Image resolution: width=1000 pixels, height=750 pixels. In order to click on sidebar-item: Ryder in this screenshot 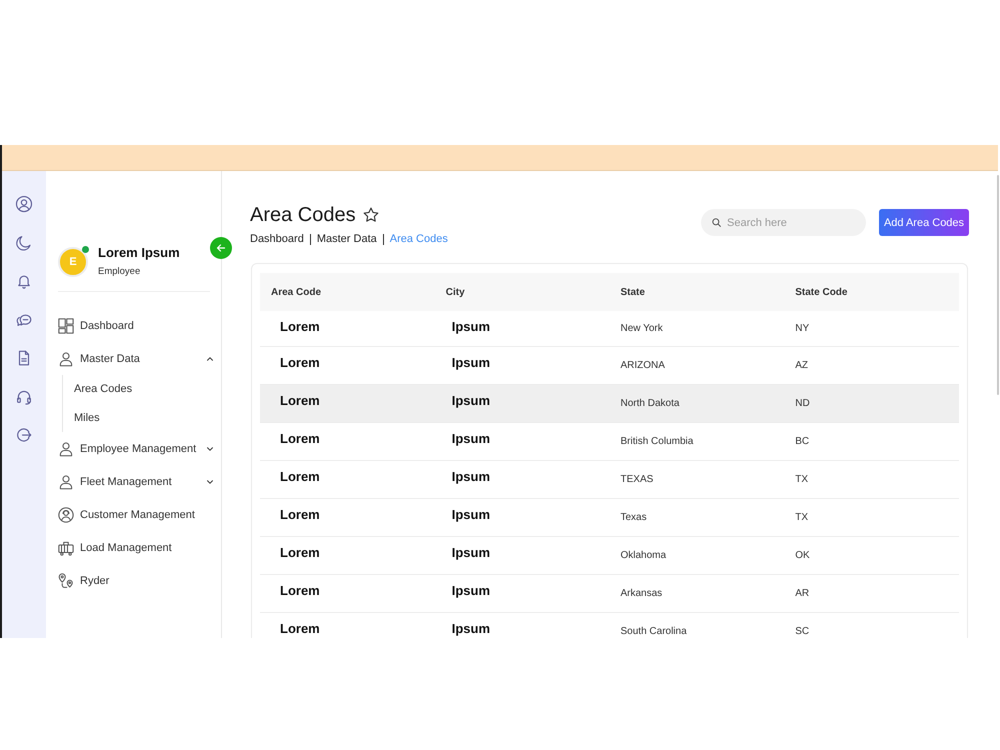, I will do `click(137, 580)`.